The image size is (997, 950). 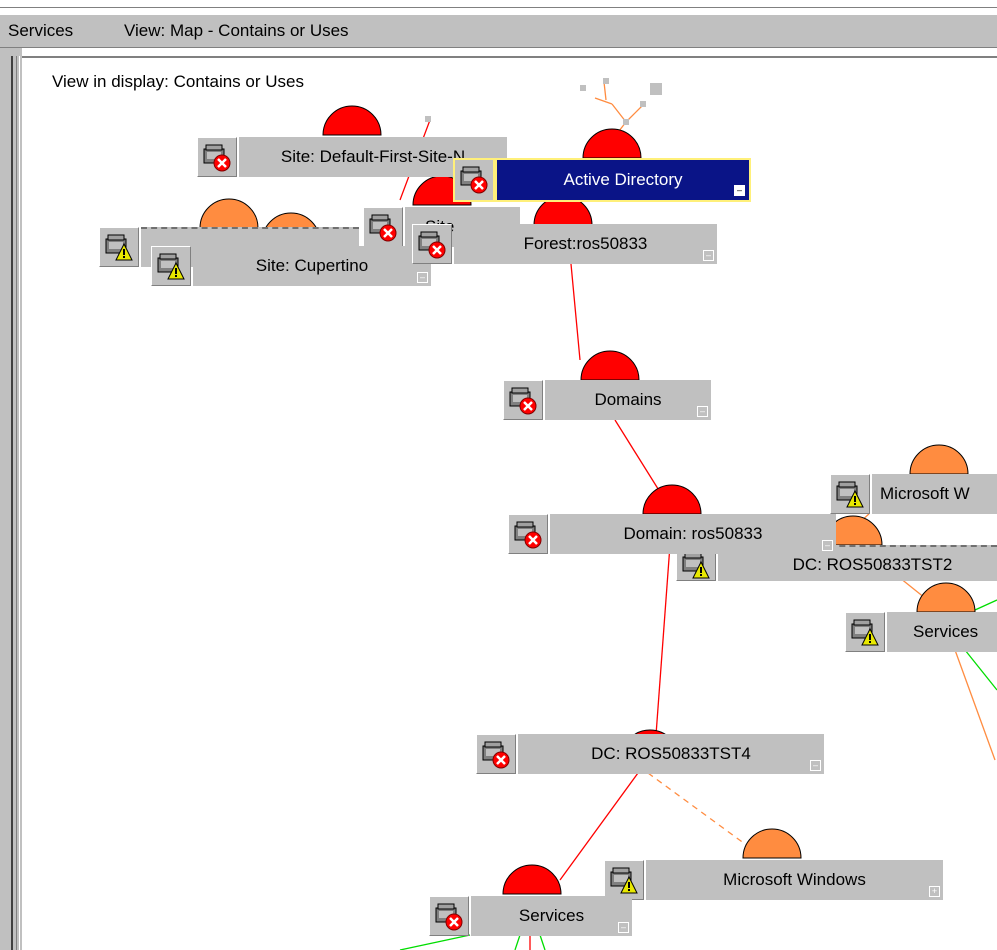 I want to click on node-label: Domains, so click(x=628, y=400).